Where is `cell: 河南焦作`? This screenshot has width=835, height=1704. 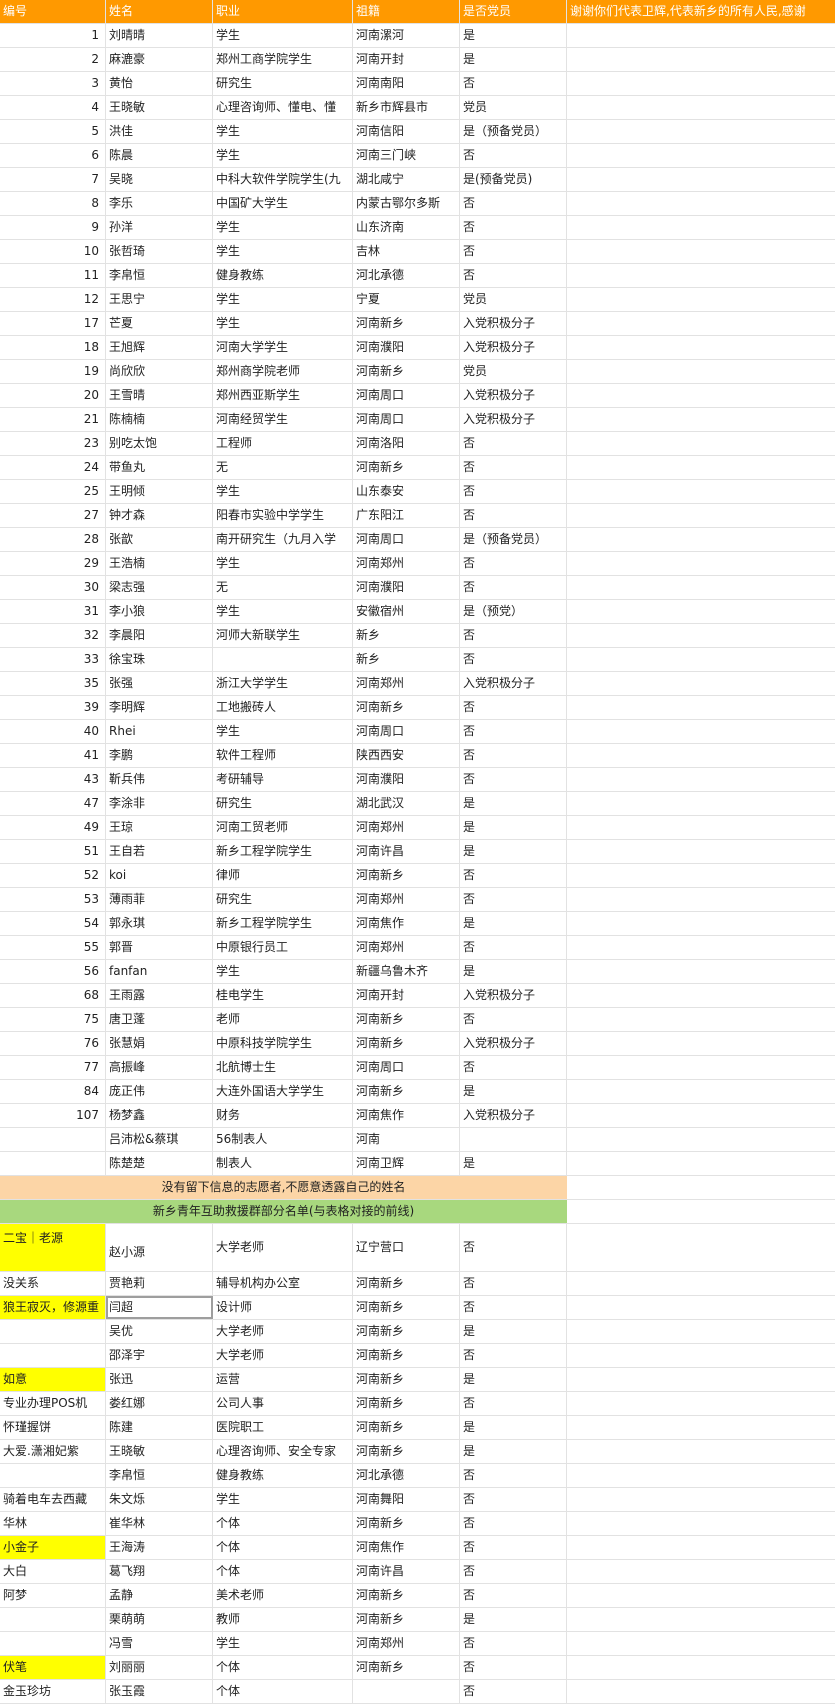
cell: 河南焦作 is located at coordinates (406, 1547).